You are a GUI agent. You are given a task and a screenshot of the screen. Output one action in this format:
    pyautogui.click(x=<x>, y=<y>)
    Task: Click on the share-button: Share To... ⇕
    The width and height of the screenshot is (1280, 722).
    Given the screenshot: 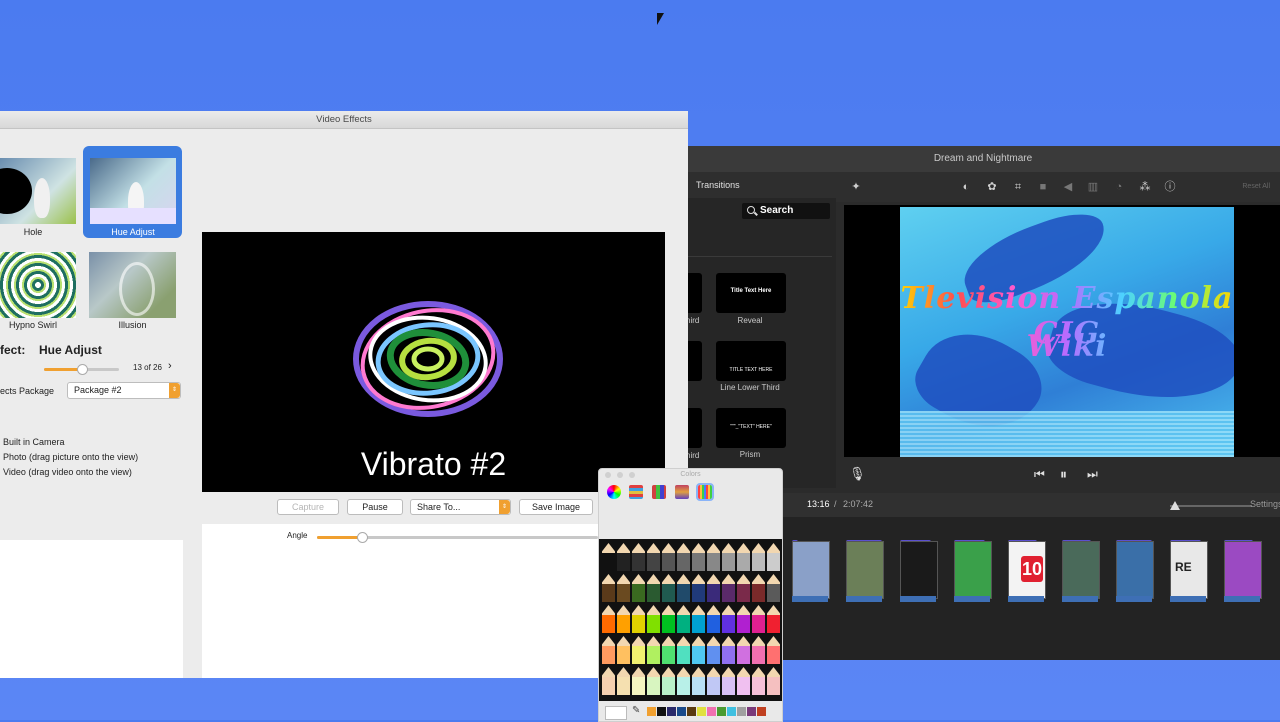 What is the action you would take?
    pyautogui.click(x=460, y=507)
    